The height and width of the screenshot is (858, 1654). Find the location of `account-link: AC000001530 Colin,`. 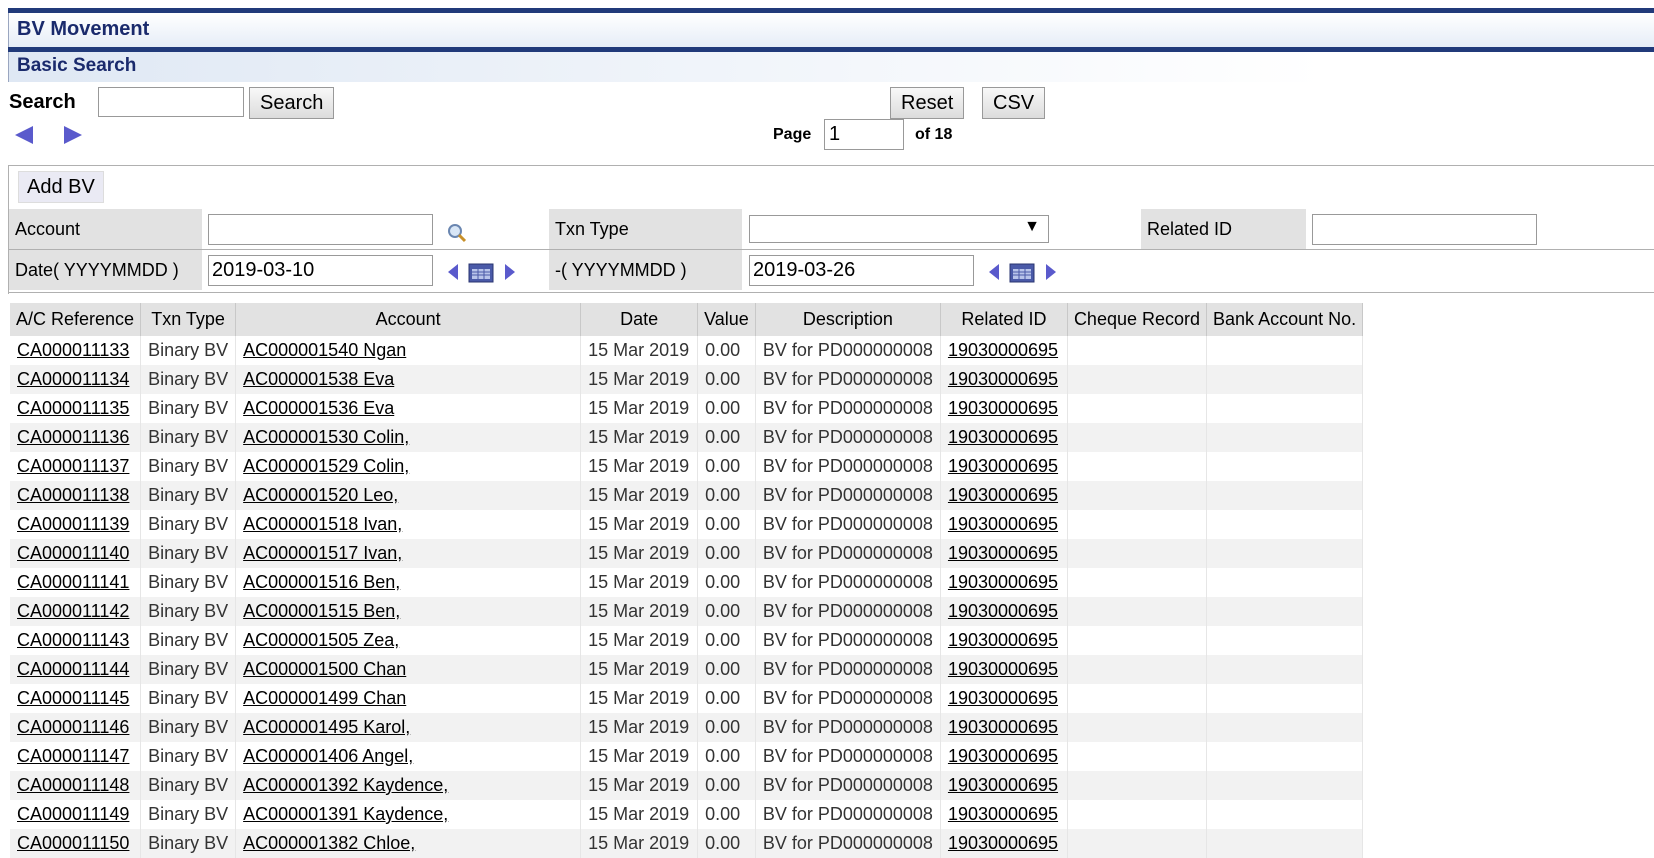

account-link: AC000001530 Colin, is located at coordinates (326, 437).